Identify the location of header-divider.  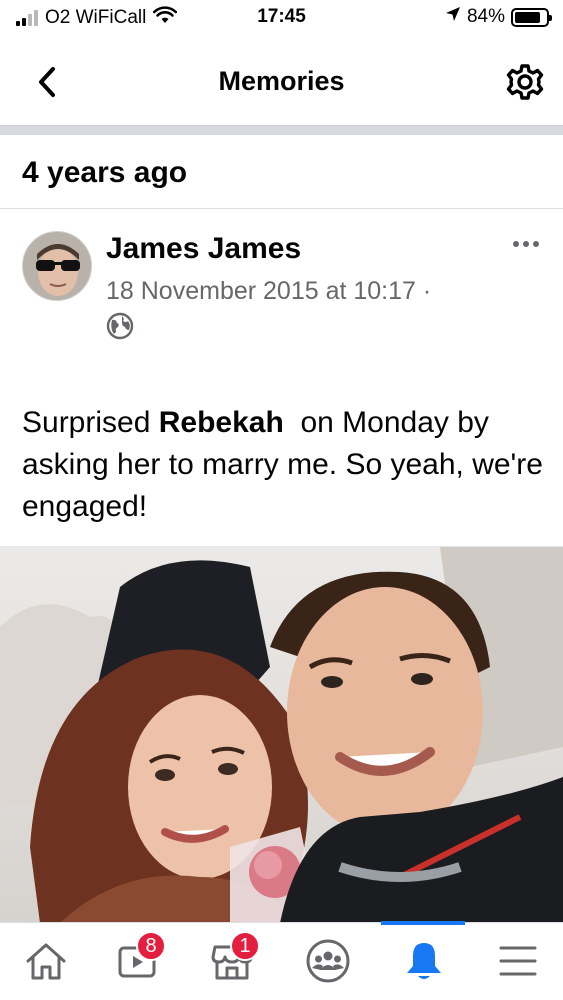
(281, 130).